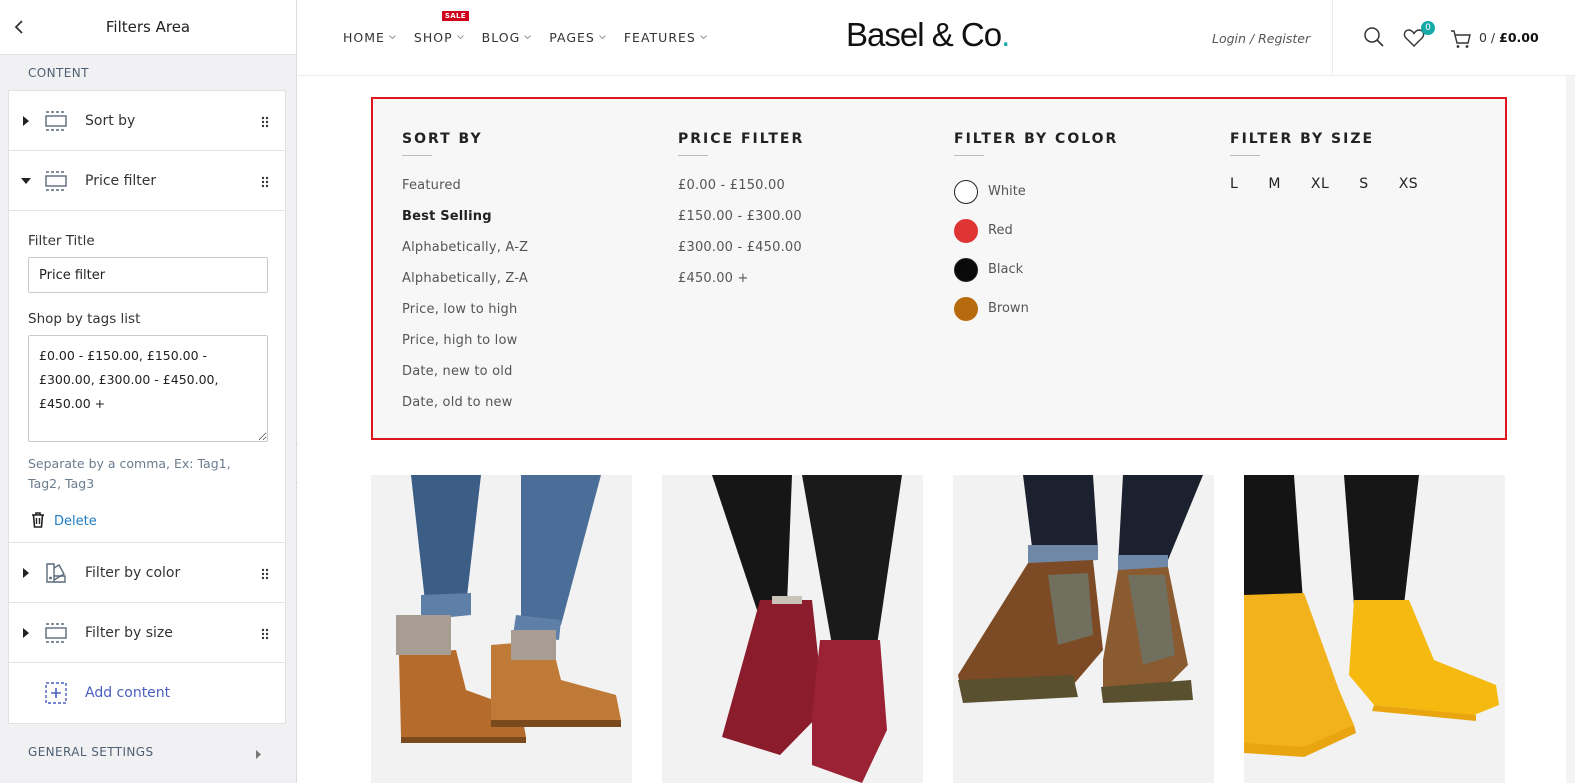  I want to click on block-filter-by-color: Filter by color, so click(147, 573).